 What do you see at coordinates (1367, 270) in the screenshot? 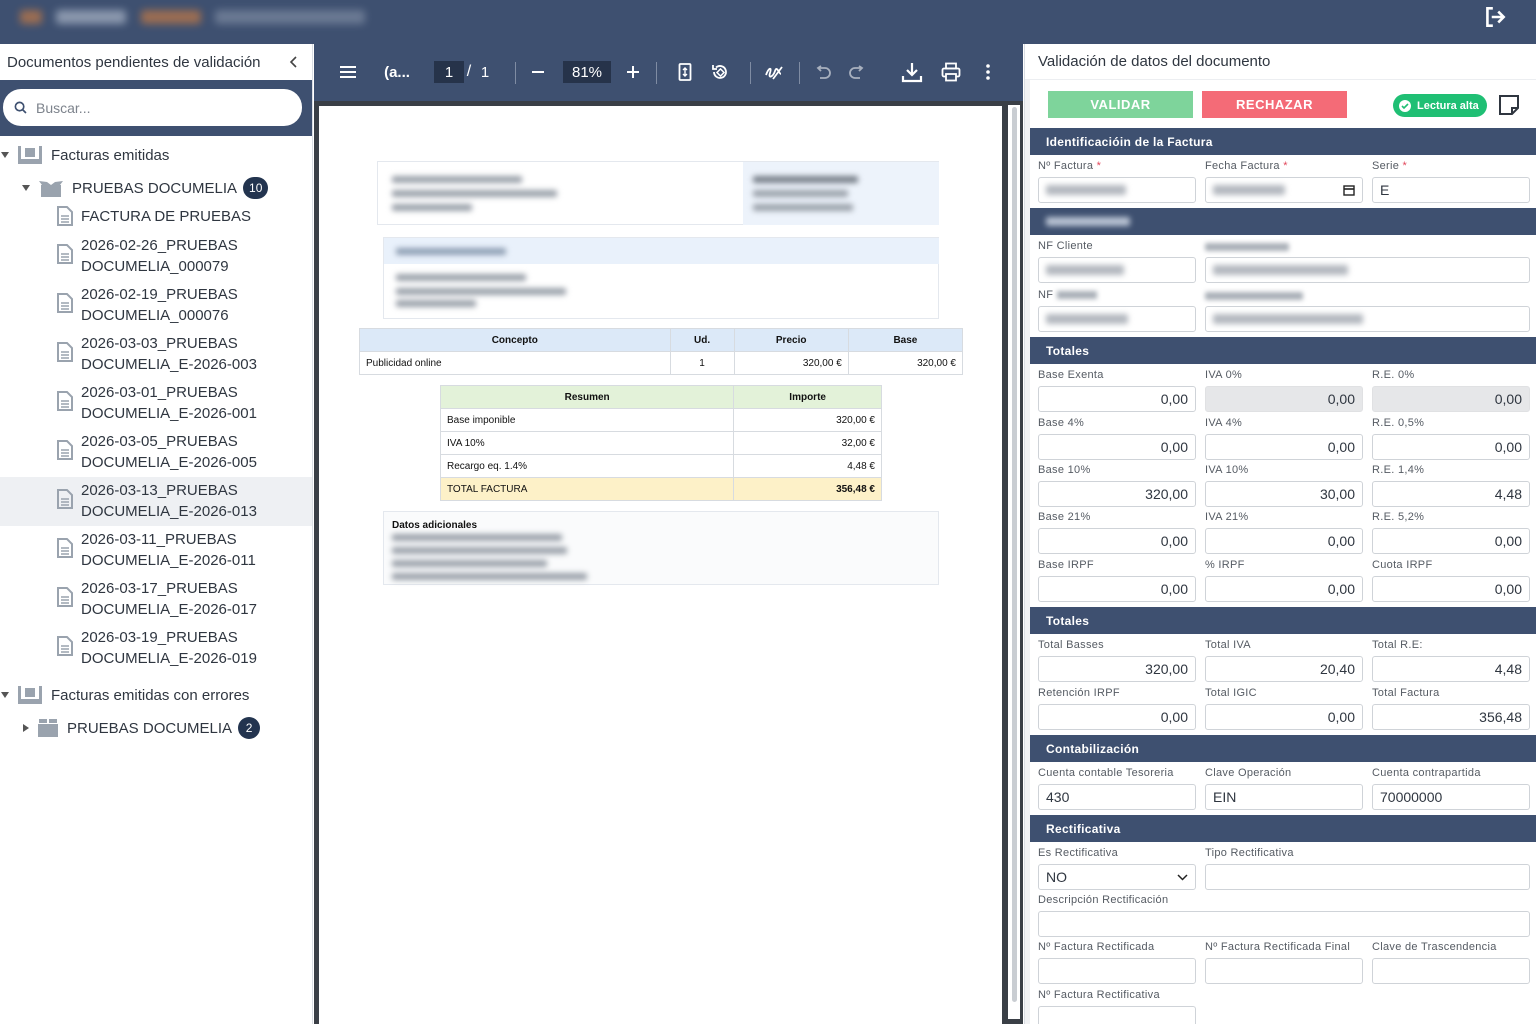
I see `client-name-field` at bounding box center [1367, 270].